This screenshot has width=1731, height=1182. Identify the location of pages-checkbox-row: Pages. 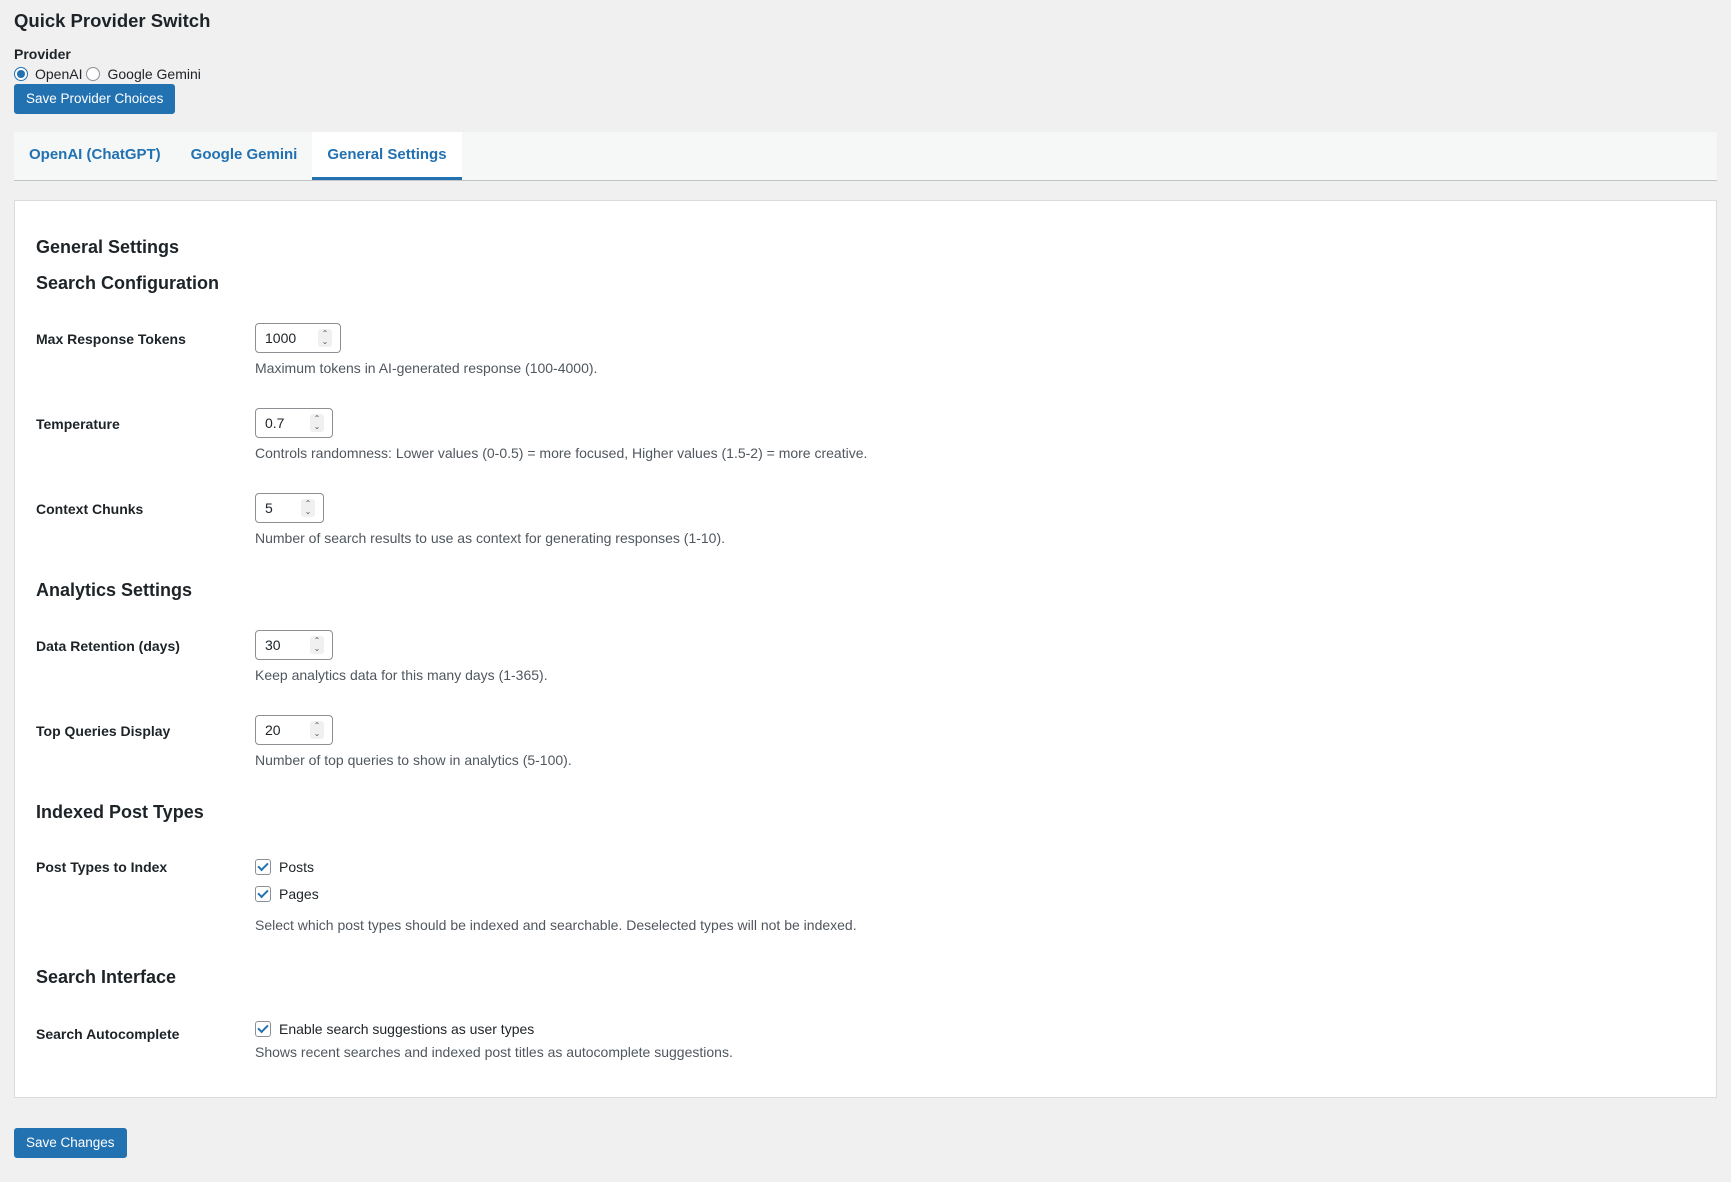
(287, 894).